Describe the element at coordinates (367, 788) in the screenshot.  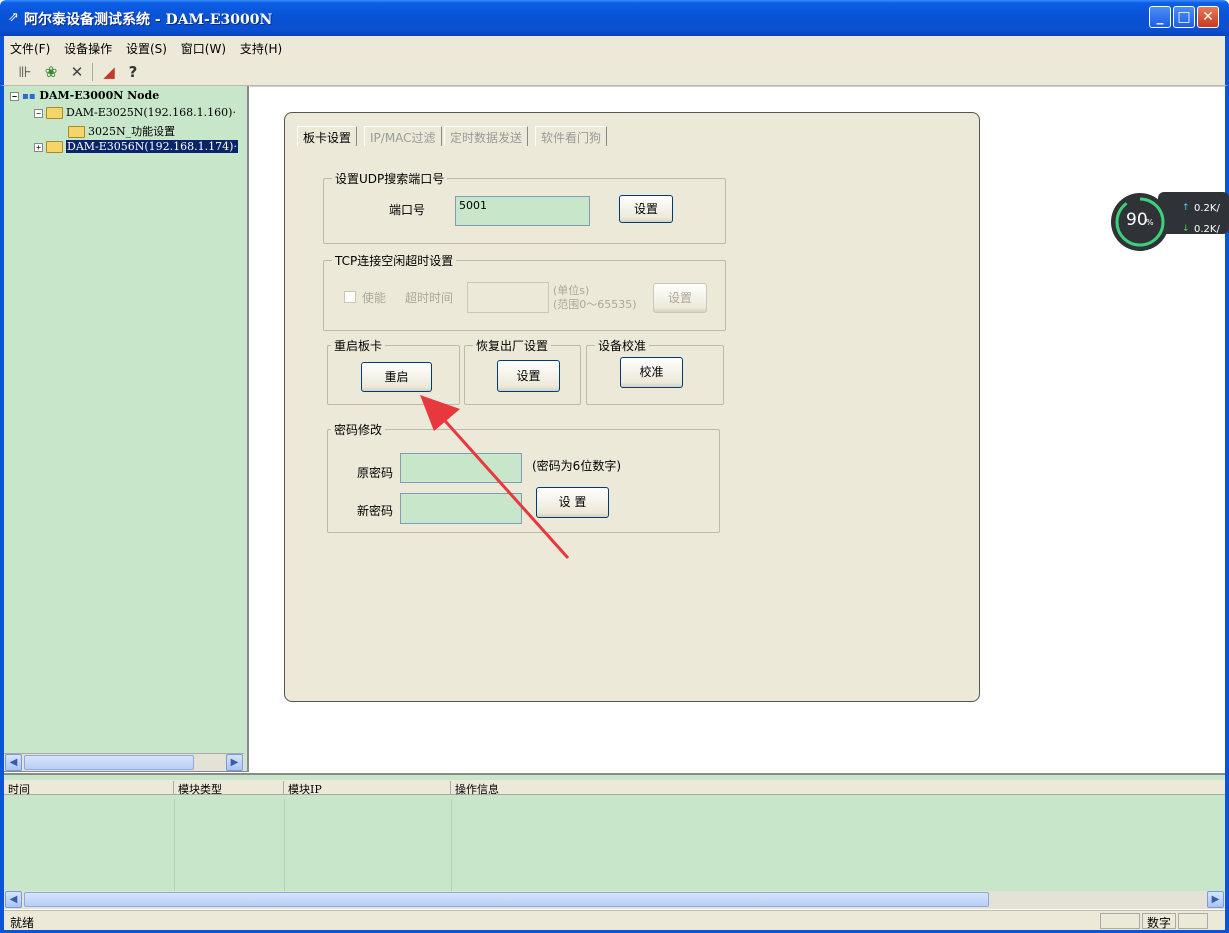
I see `col-module-ip: 模块IP` at that location.